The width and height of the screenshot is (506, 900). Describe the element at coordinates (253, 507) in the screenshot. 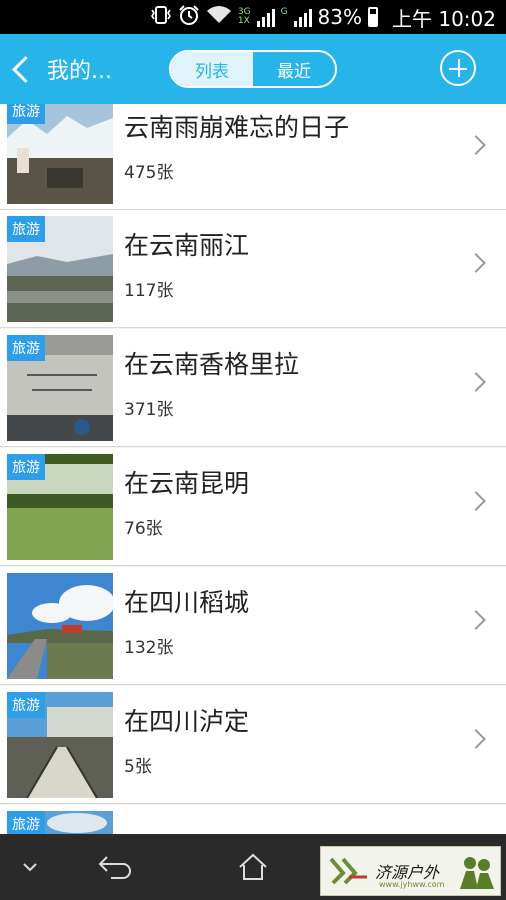

I see `album-row: 旅游 在云南昆明 76张` at that location.